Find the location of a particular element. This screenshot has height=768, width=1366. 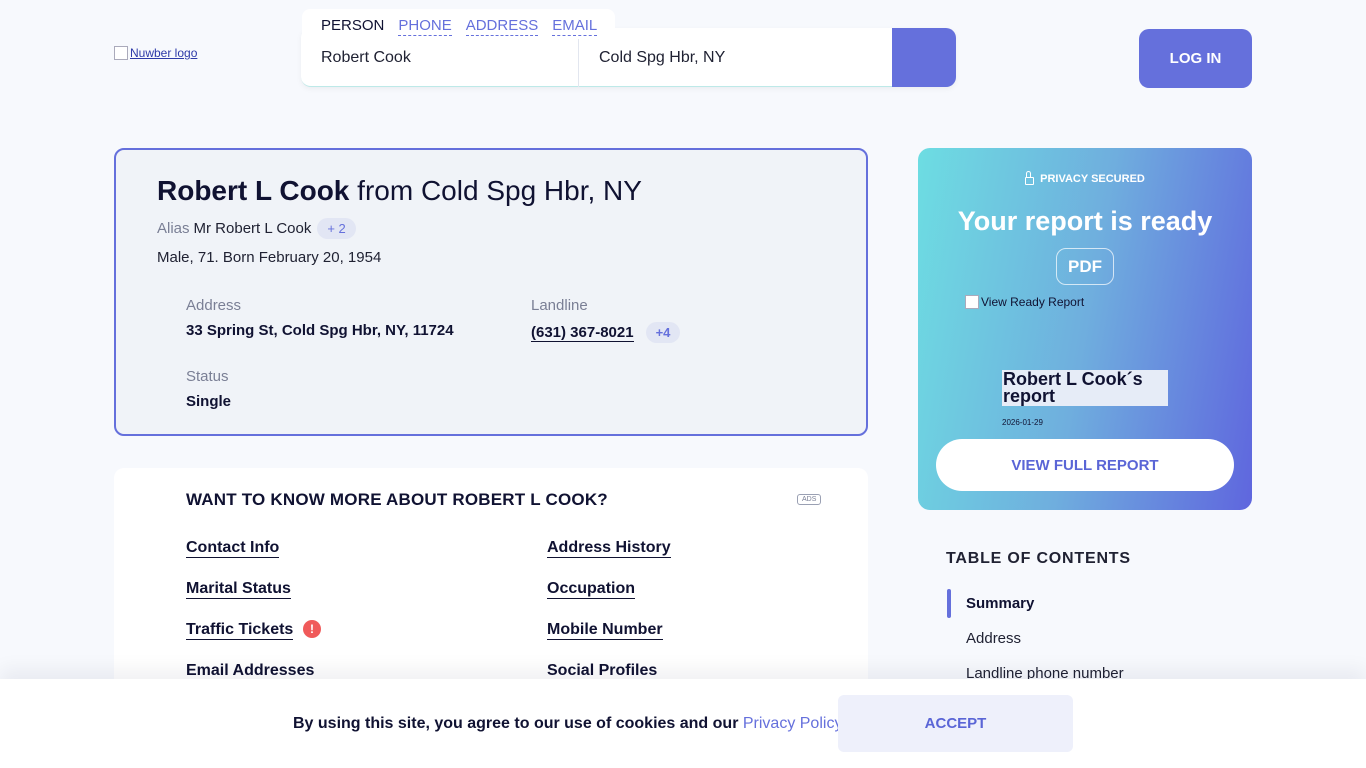

toc-item-summary: Summary is located at coordinates (1000, 603).